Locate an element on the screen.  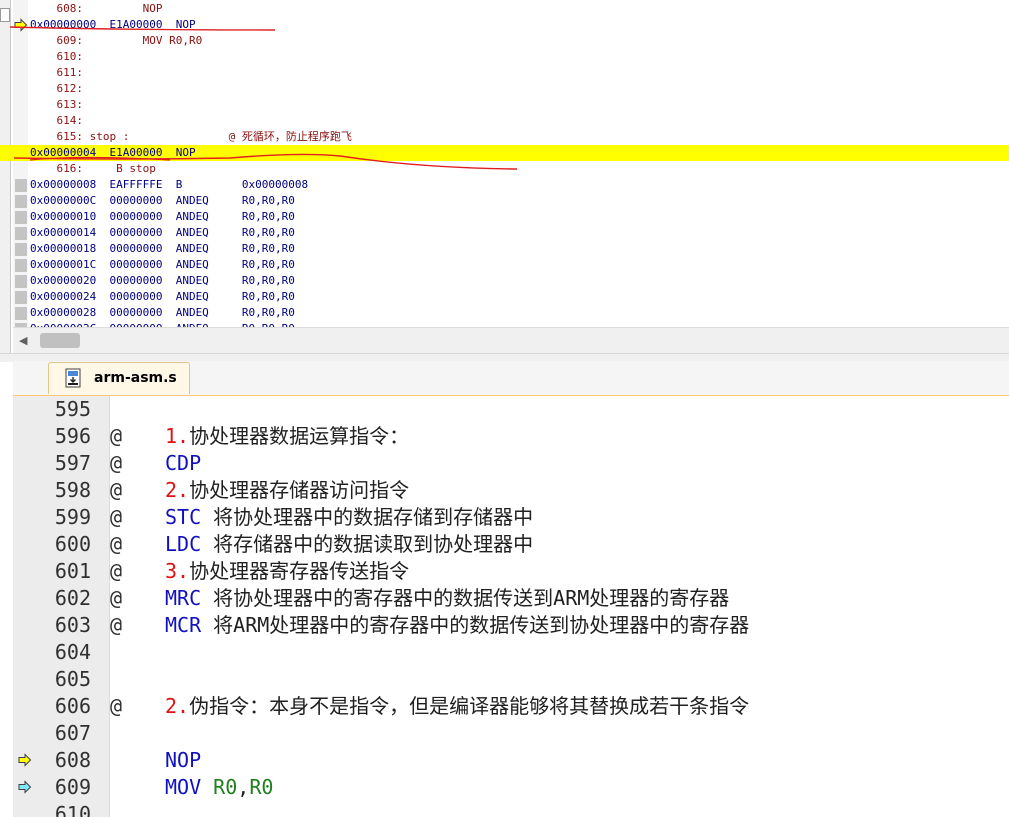
source-text: 609: MOV R0,R0 is located at coordinates (116, 40).